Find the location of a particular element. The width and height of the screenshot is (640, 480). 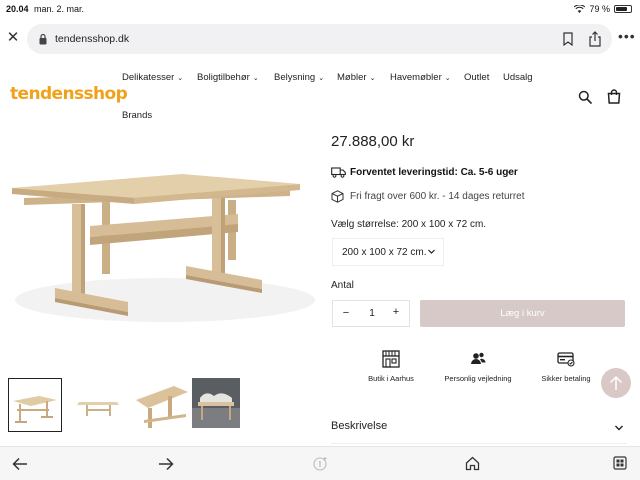

battery-percent: 79 % is located at coordinates (599, 9).